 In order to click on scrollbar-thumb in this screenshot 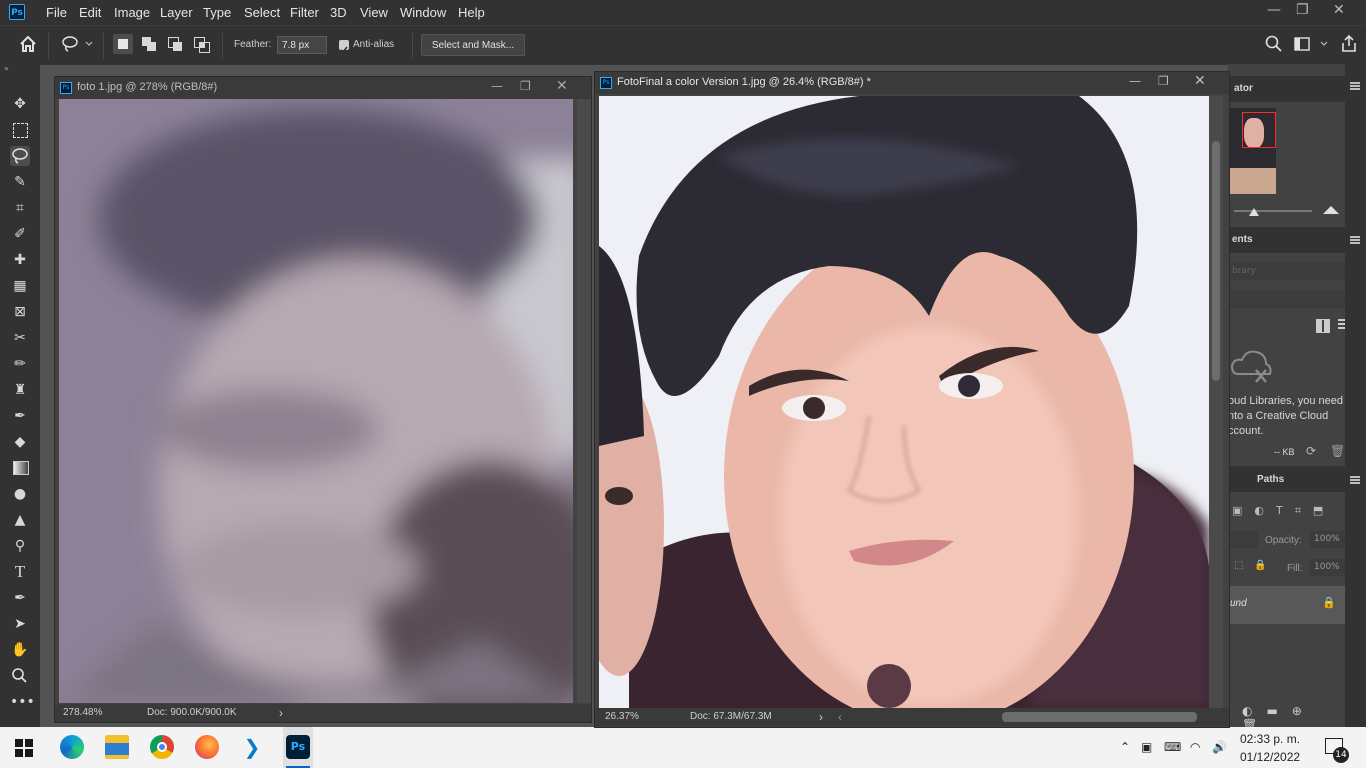, I will do `click(1216, 261)`.